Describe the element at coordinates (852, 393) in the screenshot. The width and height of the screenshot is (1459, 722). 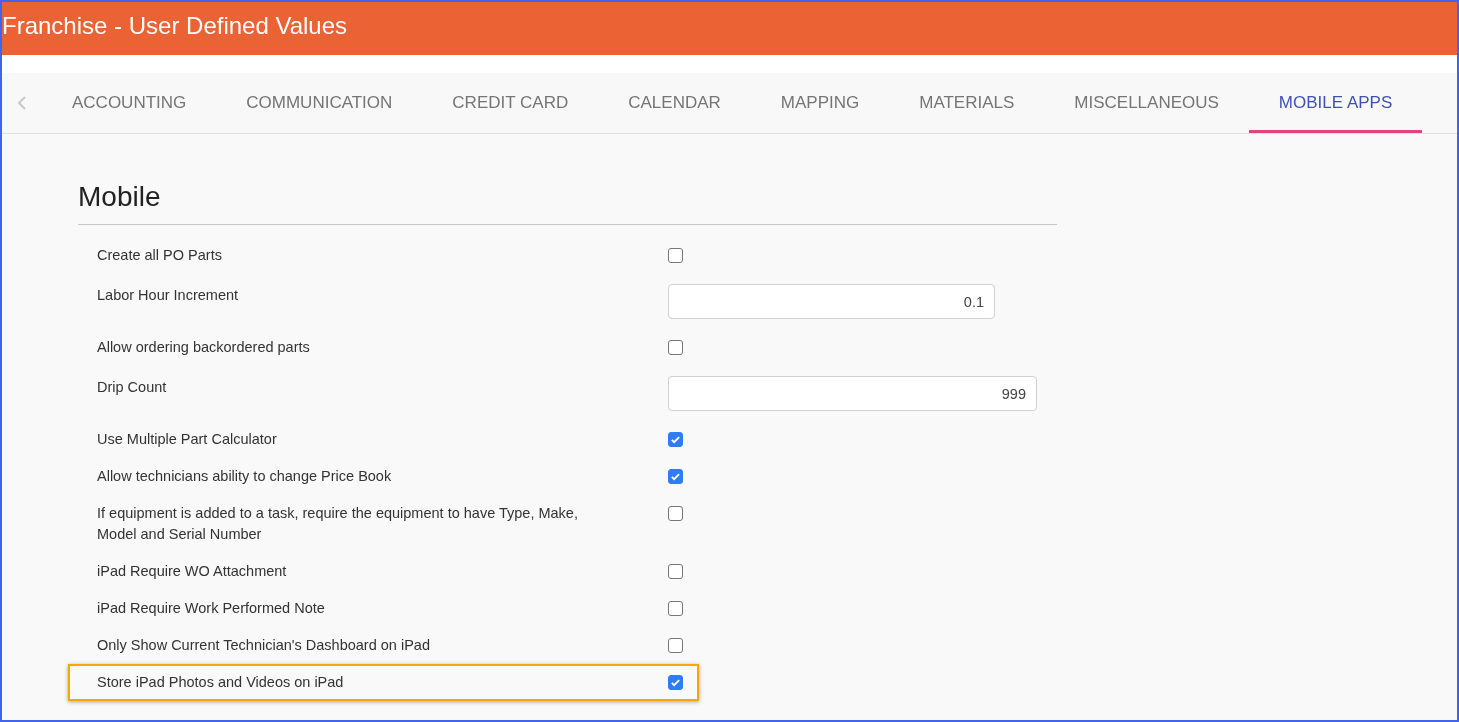
I see `number-field: 999` at that location.